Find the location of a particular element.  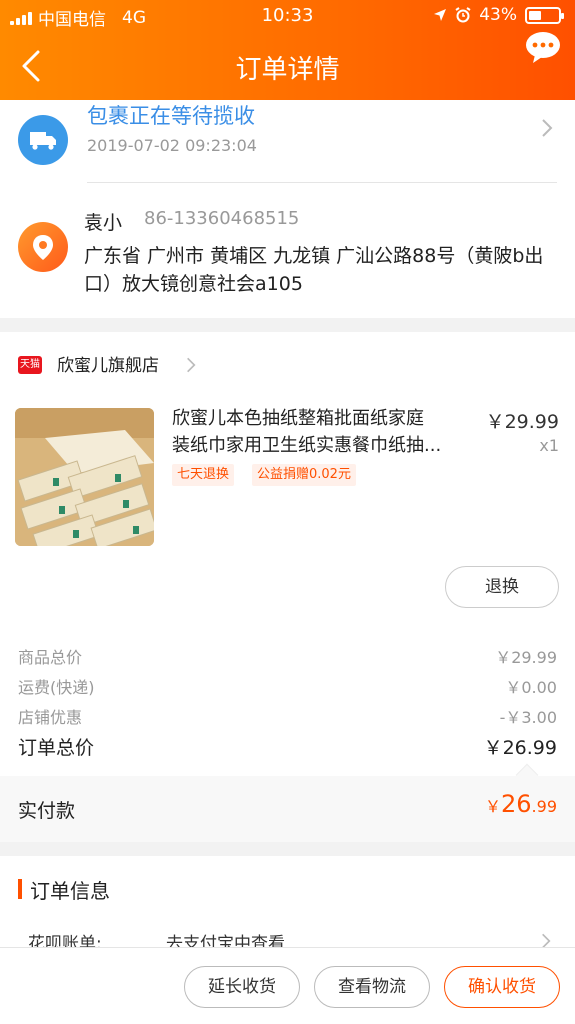

status-bar: 中国电信 4G 10:33 43% is located at coordinates (287, 17).